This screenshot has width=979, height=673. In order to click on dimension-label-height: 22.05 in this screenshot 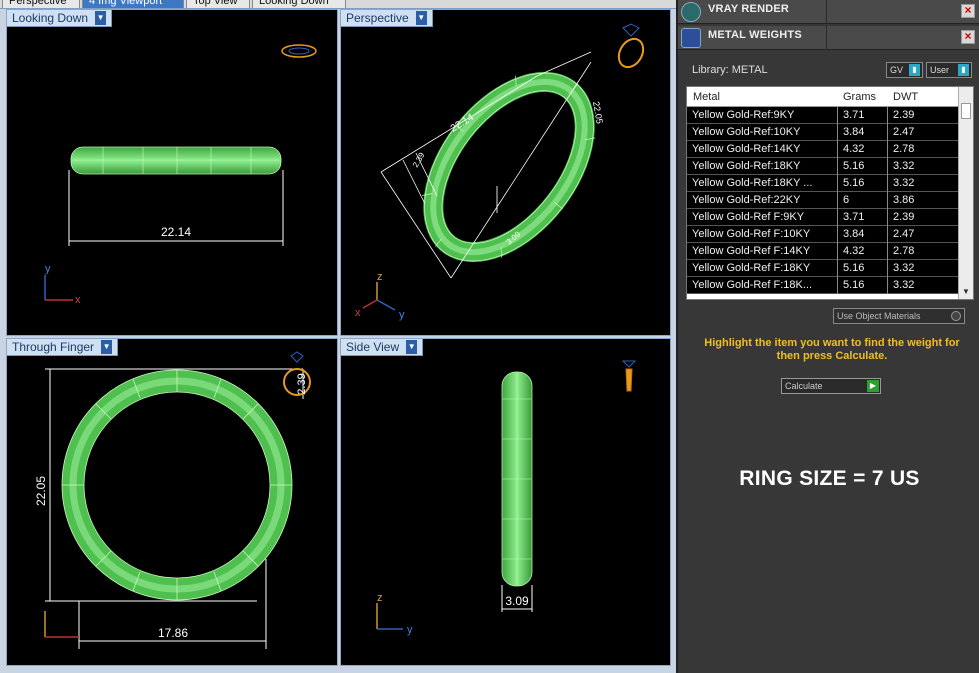, I will do `click(41, 491)`.